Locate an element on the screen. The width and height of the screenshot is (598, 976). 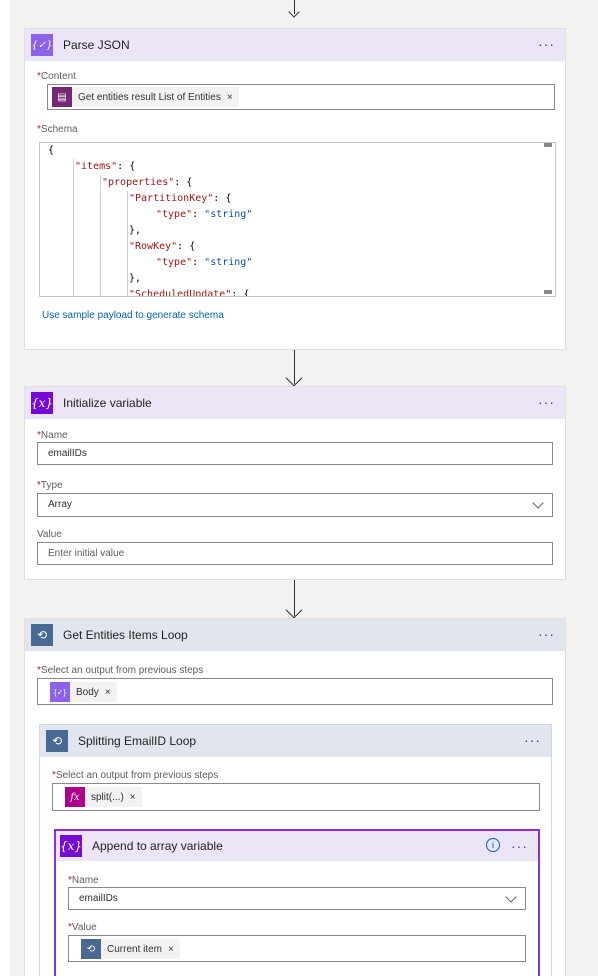
name-dropdown: emailIDs is located at coordinates (297, 898).